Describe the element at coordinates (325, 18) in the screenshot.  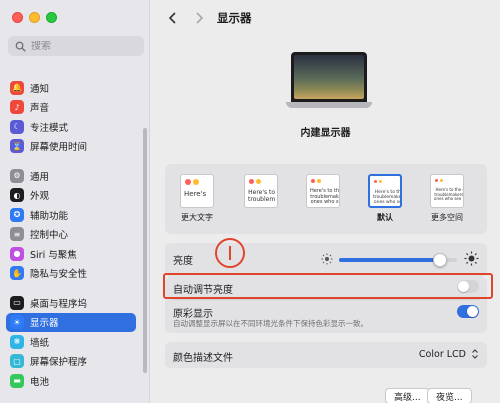
I see `toolbar: 显示器` at that location.